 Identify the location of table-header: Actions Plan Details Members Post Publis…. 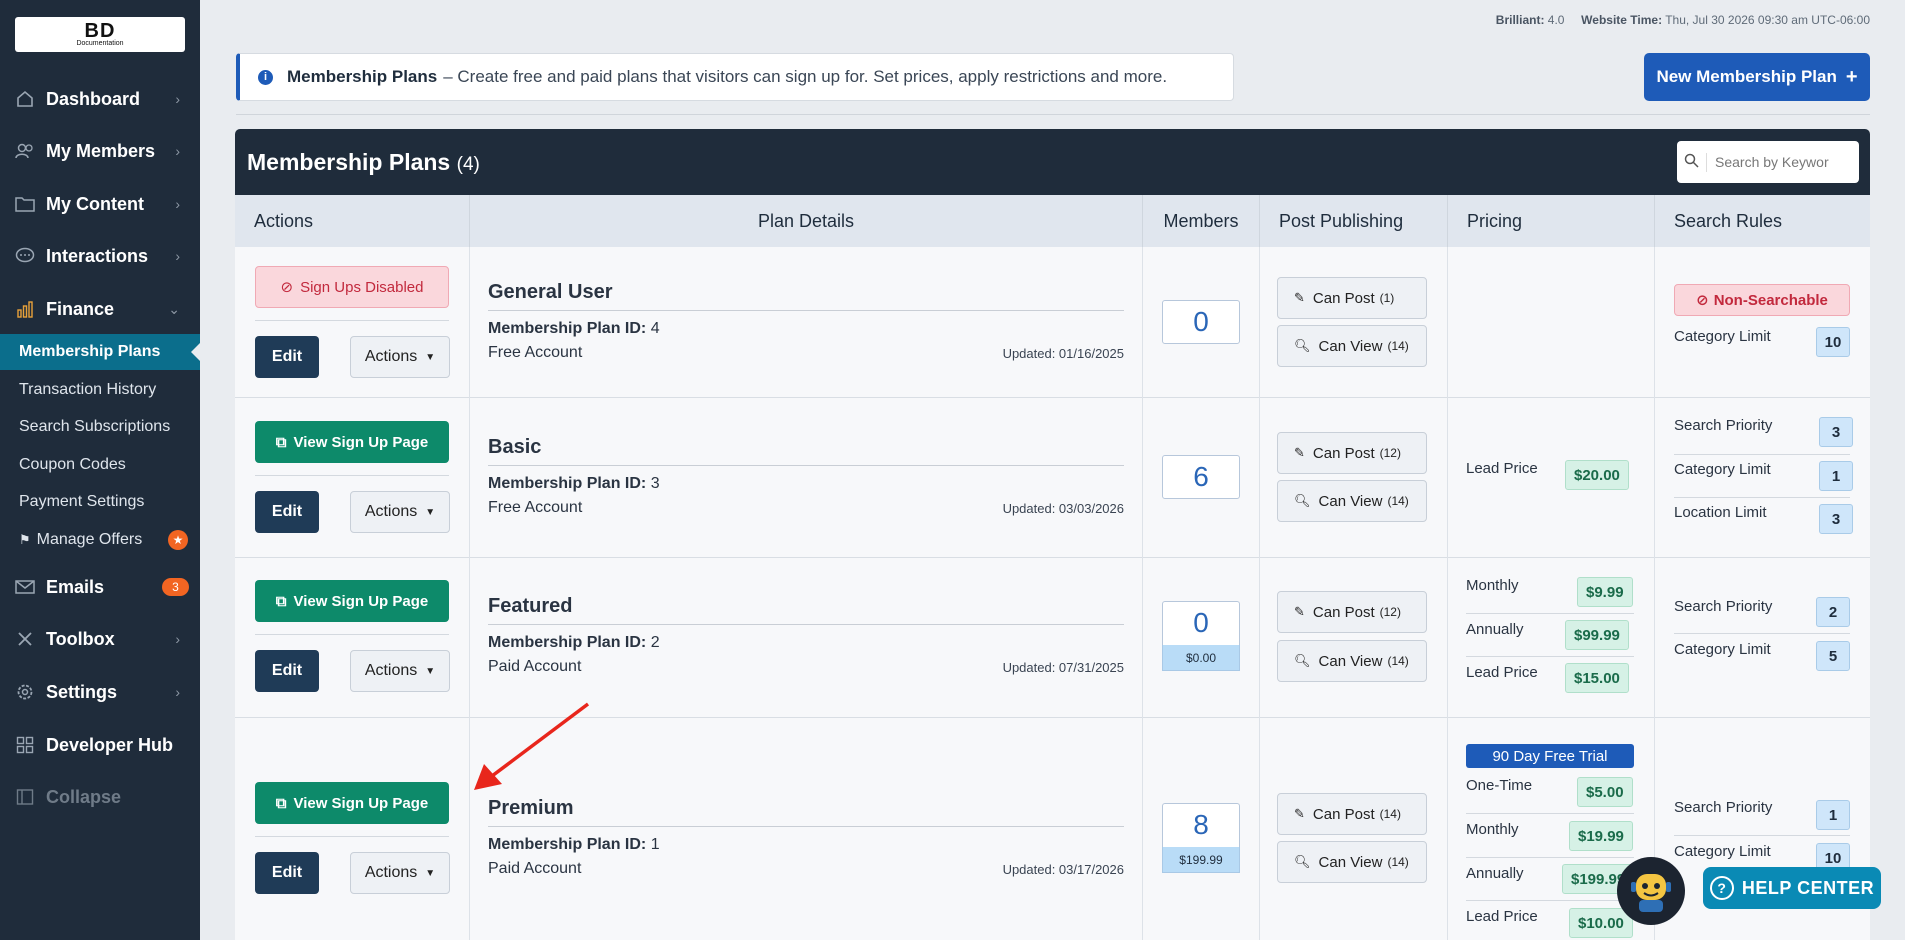
(1052, 221).